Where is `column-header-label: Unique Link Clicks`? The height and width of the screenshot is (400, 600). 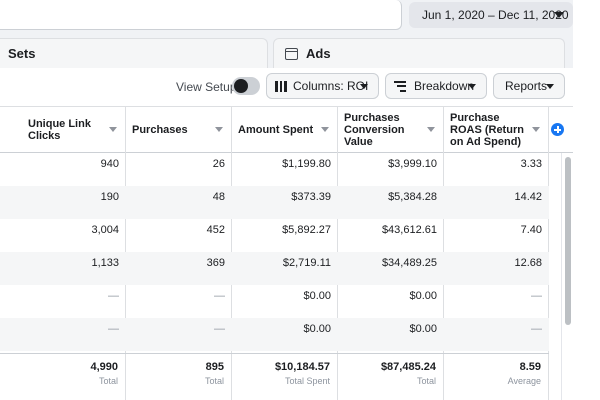 column-header-label: Unique Link Clicks is located at coordinates (59, 130).